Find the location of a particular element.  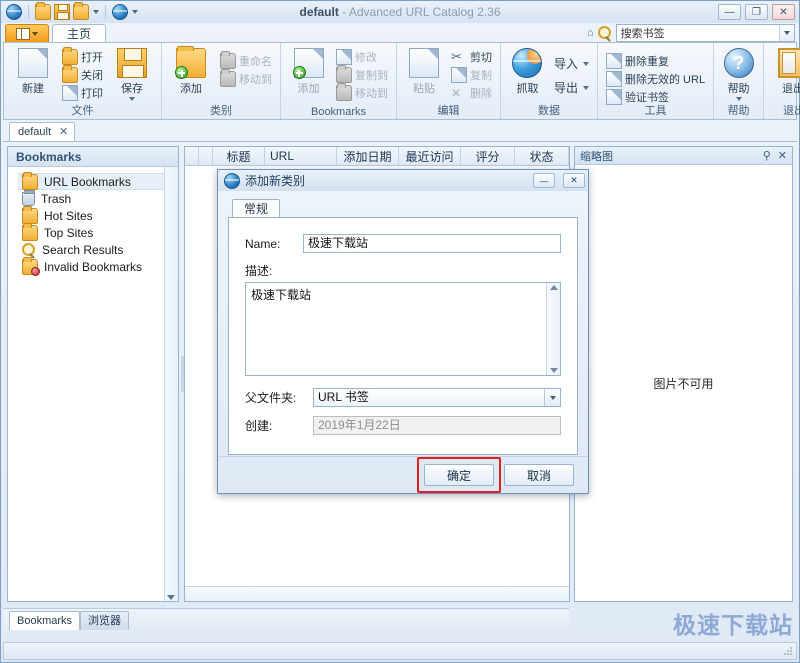

ribbon-group-edit-label: 编辑 is located at coordinates (448, 111).